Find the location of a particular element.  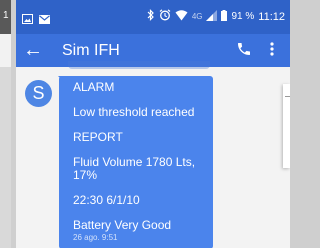

status-bar: 4G 91 % 11:12 is located at coordinates (153, 17).